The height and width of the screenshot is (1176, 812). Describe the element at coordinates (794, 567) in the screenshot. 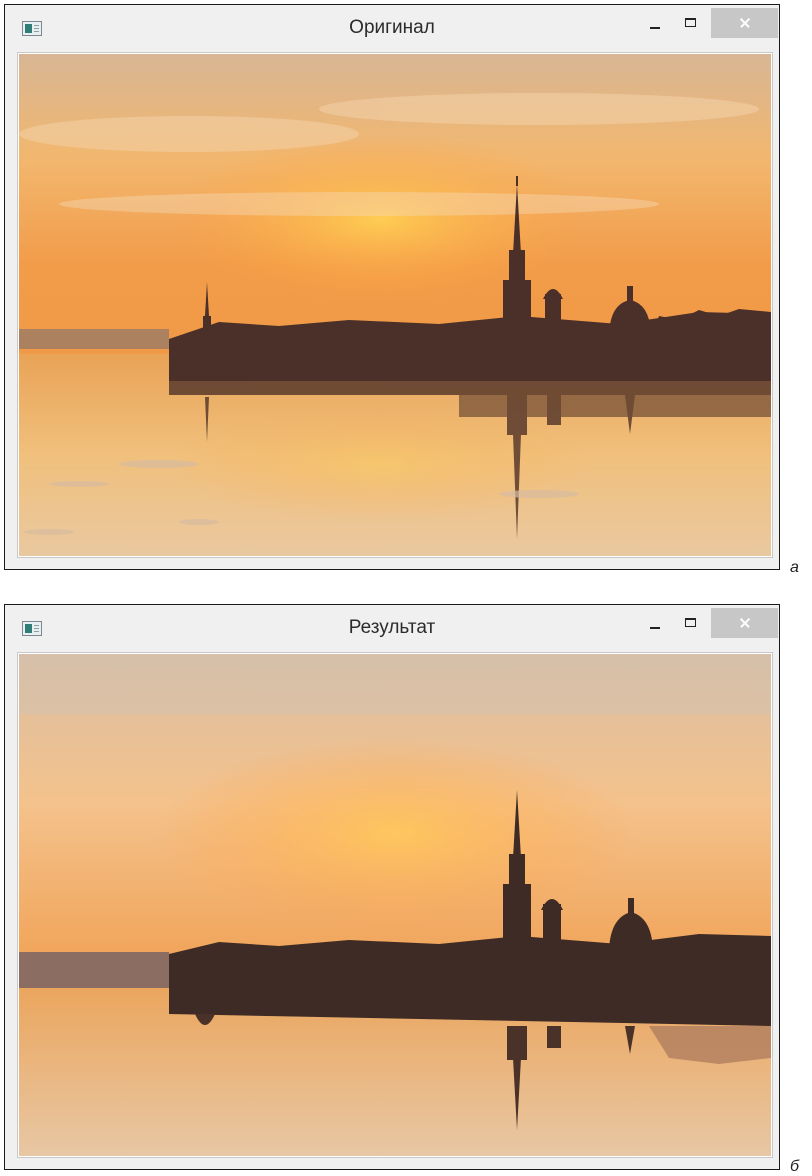

I see `figure-label-a: а` at that location.